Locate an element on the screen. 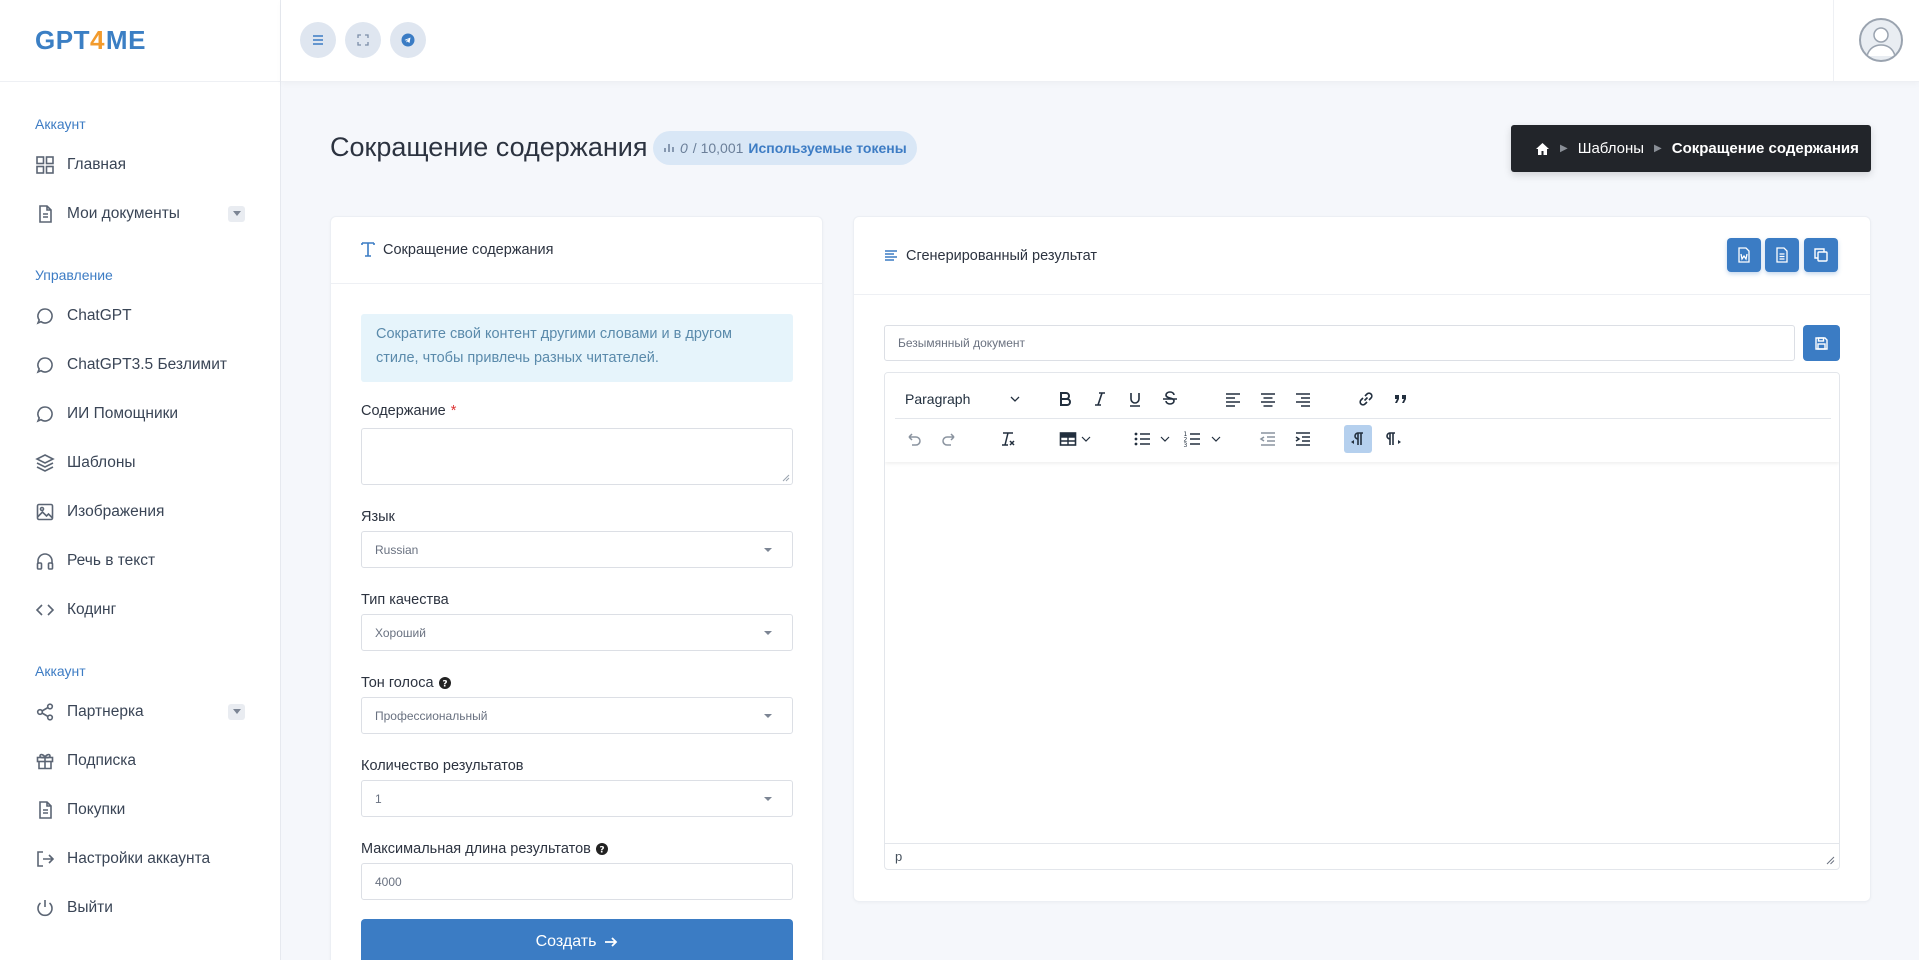 This screenshot has width=1919, height=960. italic-button is located at coordinates (1100, 399).